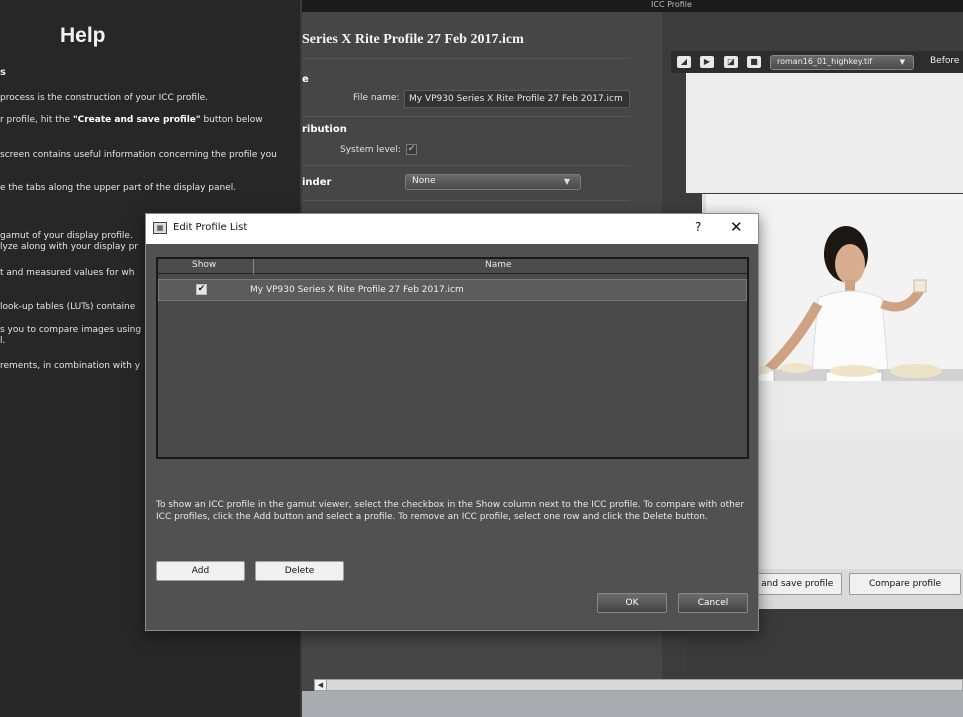 The height and width of the screenshot is (717, 963). What do you see at coordinates (136, 120) in the screenshot?
I see `help-bold-phrase: "Create and save profile"` at bounding box center [136, 120].